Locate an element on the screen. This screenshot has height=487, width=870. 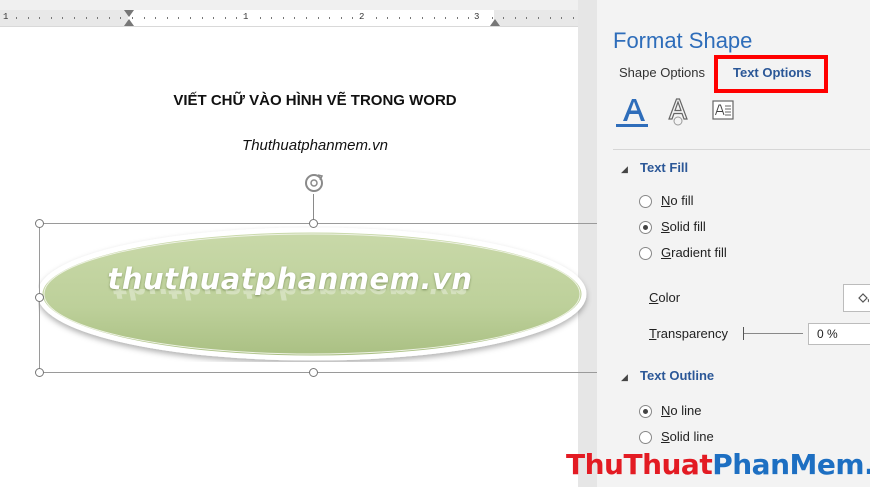
watermark-part-1: ThuThuat is located at coordinates (639, 464).